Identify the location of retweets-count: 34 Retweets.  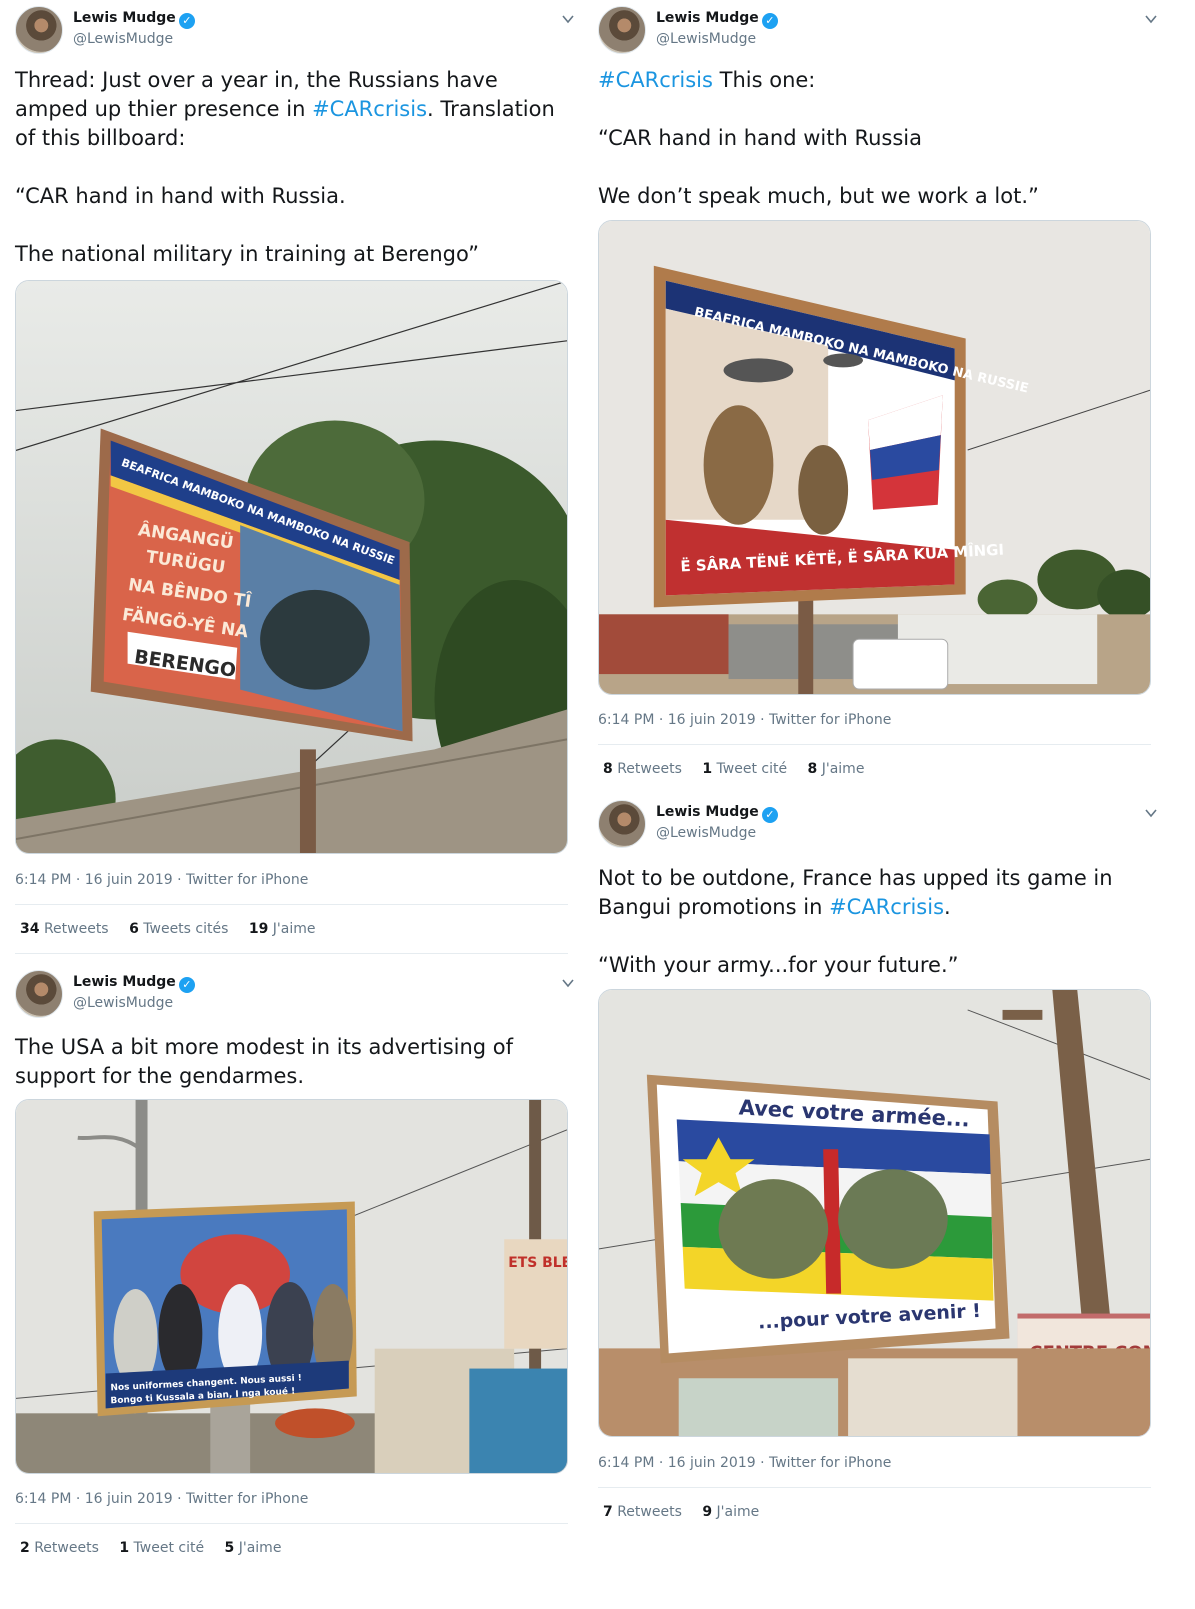
(64, 929).